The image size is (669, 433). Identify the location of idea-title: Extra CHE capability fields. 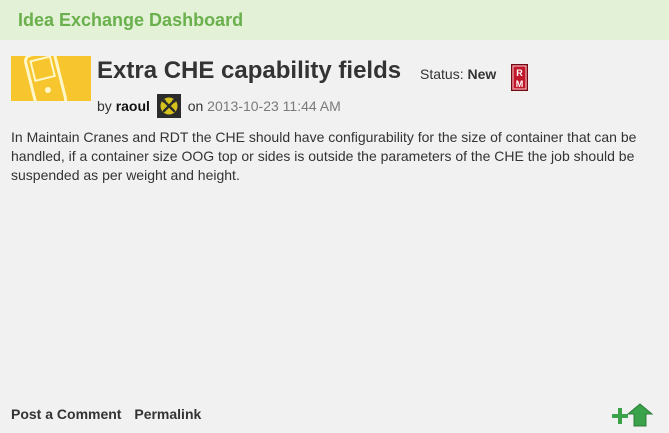
(249, 71).